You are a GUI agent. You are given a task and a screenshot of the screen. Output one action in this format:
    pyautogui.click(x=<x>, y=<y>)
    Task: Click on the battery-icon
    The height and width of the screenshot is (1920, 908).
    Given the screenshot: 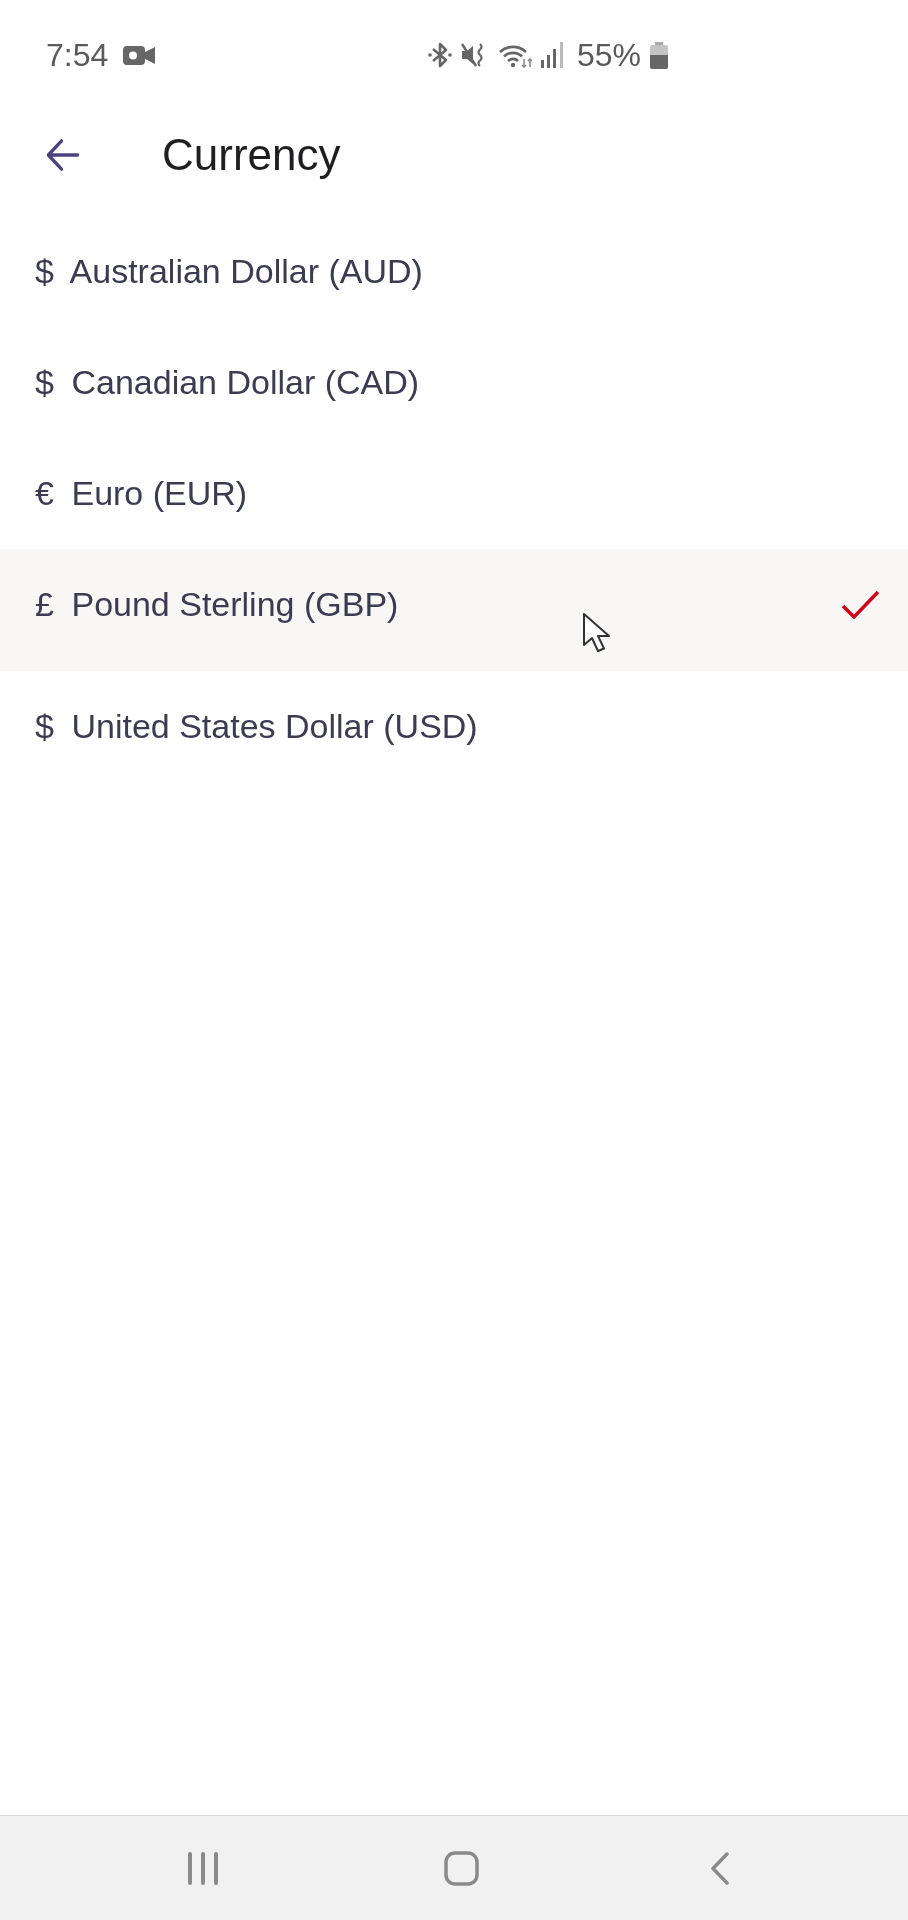 What is the action you would take?
    pyautogui.click(x=659, y=55)
    